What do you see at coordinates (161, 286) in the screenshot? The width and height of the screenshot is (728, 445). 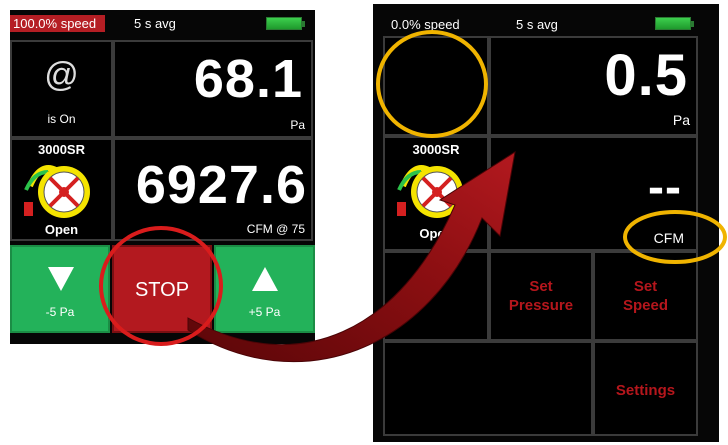 I see `stop-highlight-circle` at bounding box center [161, 286].